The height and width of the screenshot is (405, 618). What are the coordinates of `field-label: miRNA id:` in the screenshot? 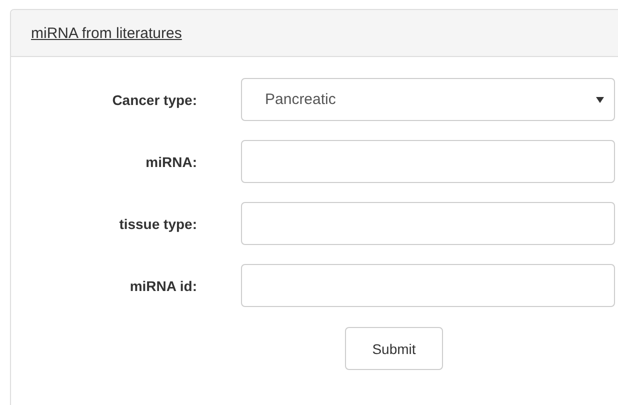 It's located at (162, 286).